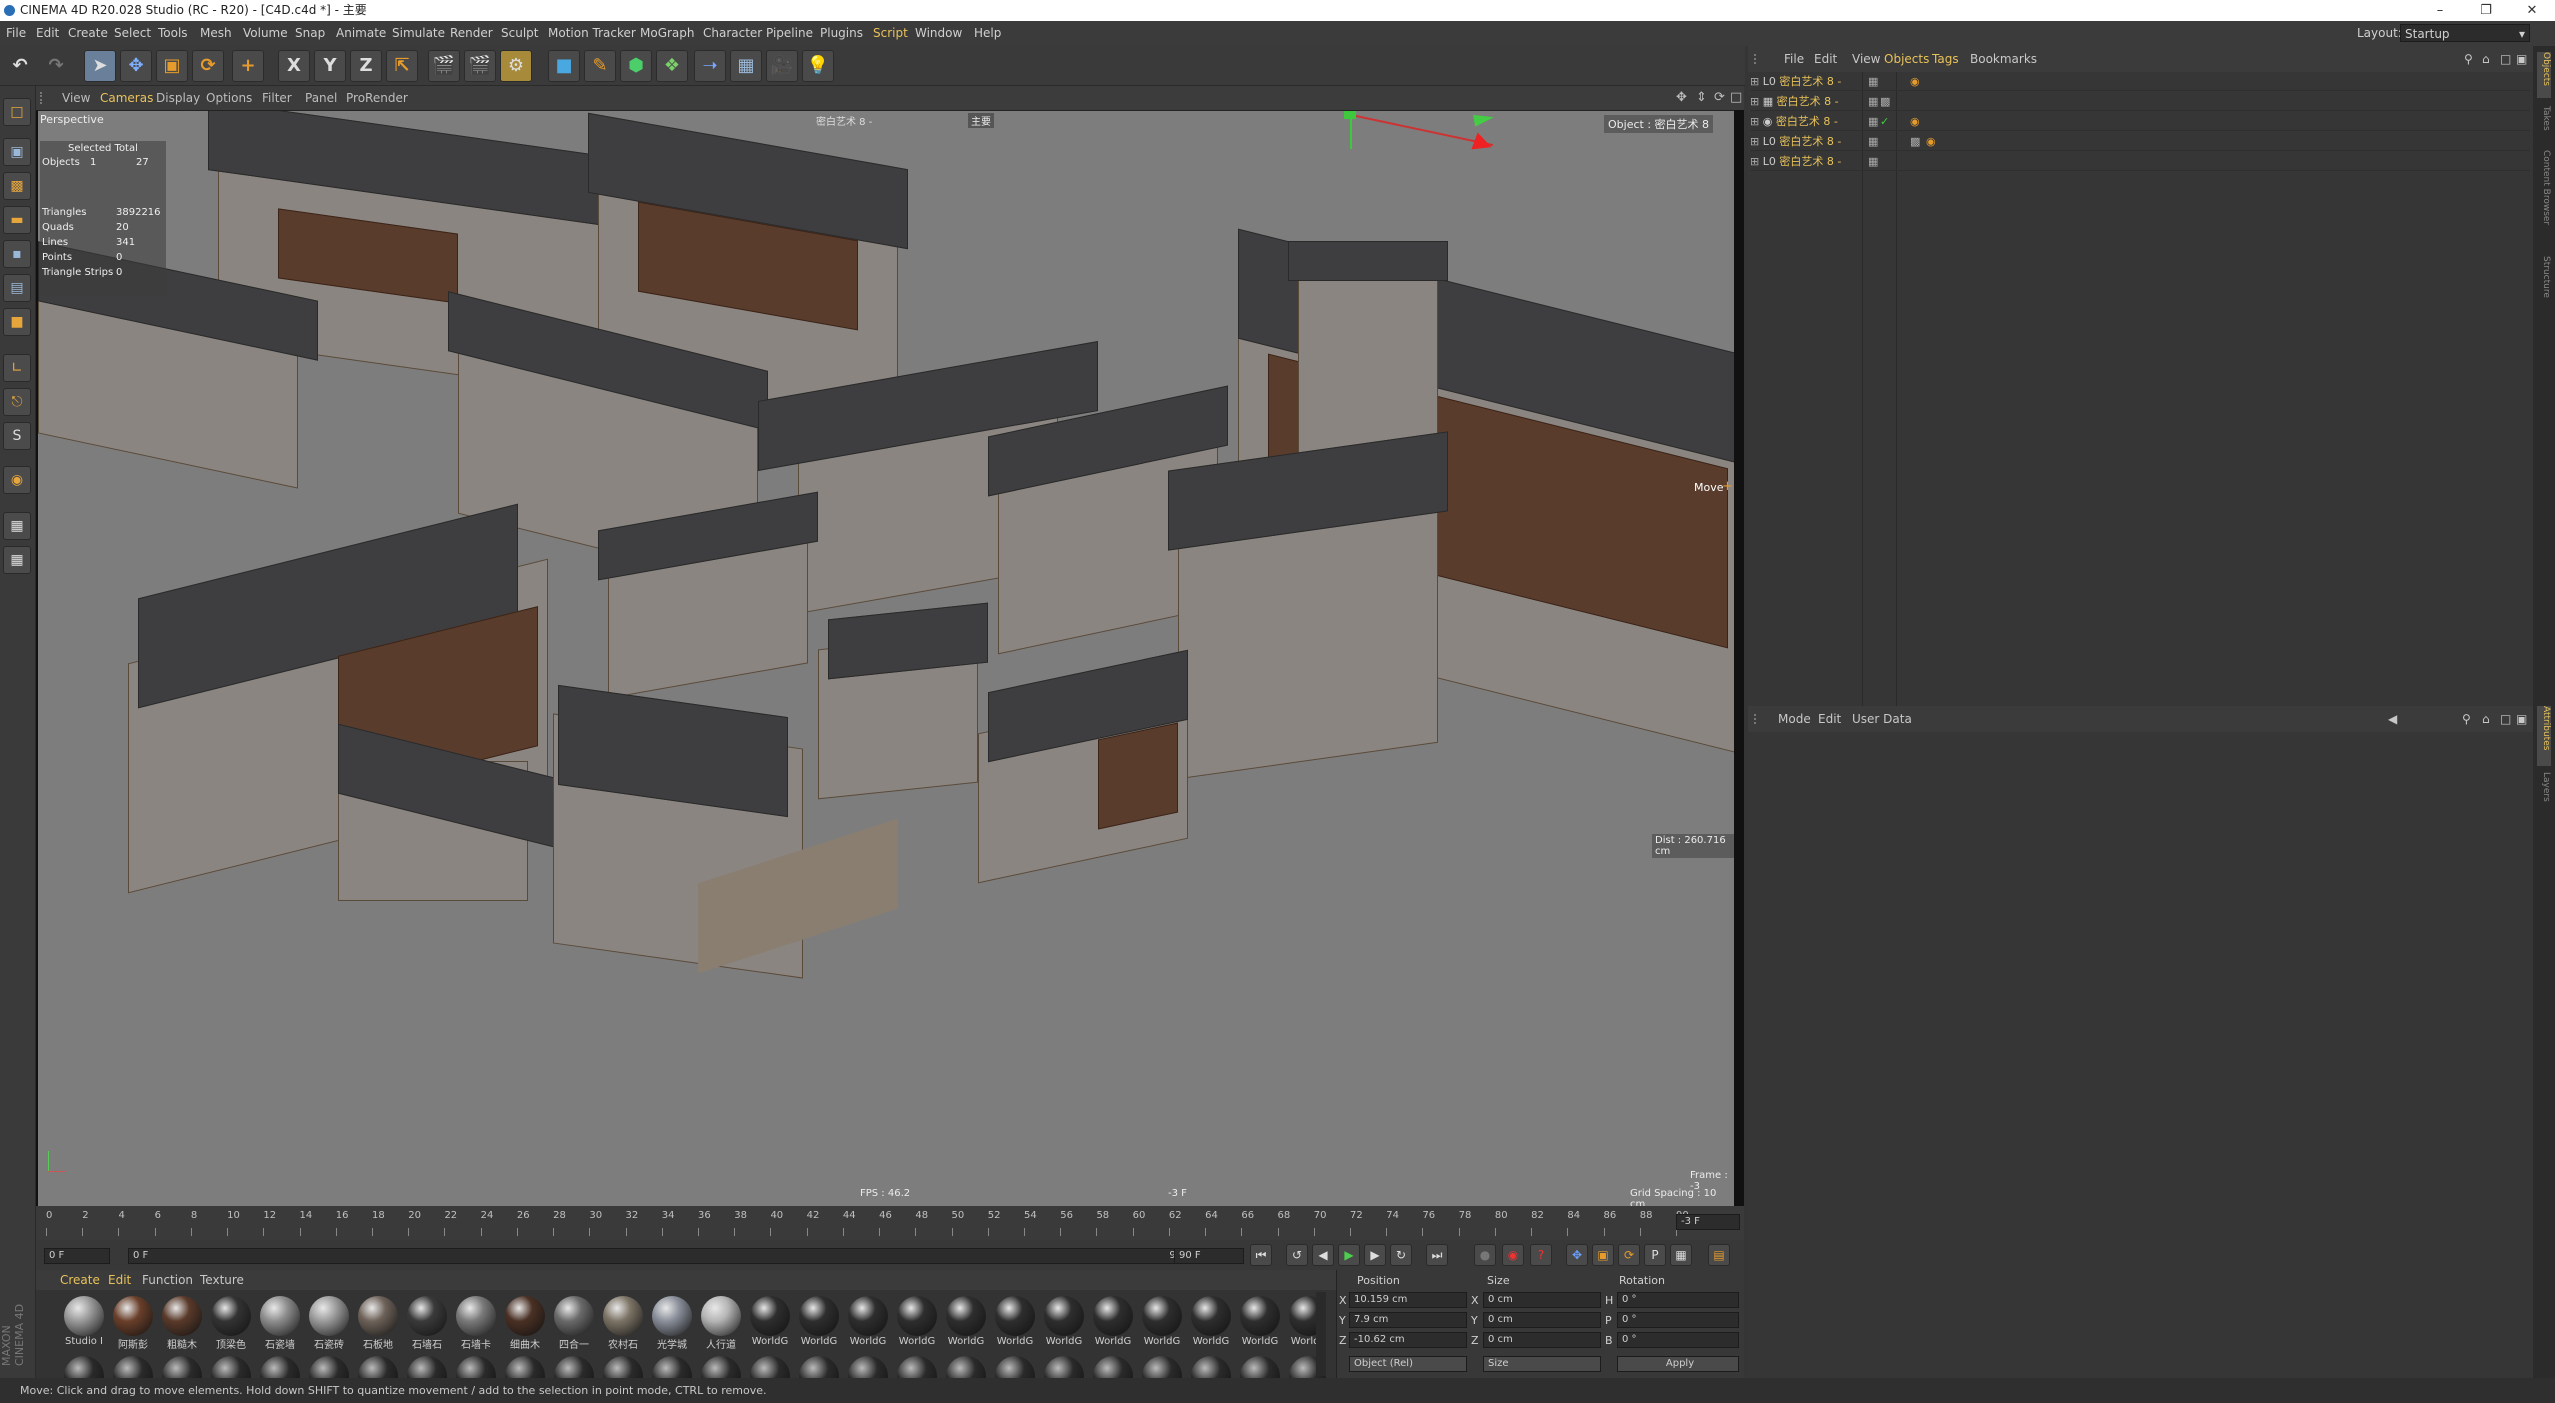  I want to click on material-swatch: 细曲木, so click(523, 1323).